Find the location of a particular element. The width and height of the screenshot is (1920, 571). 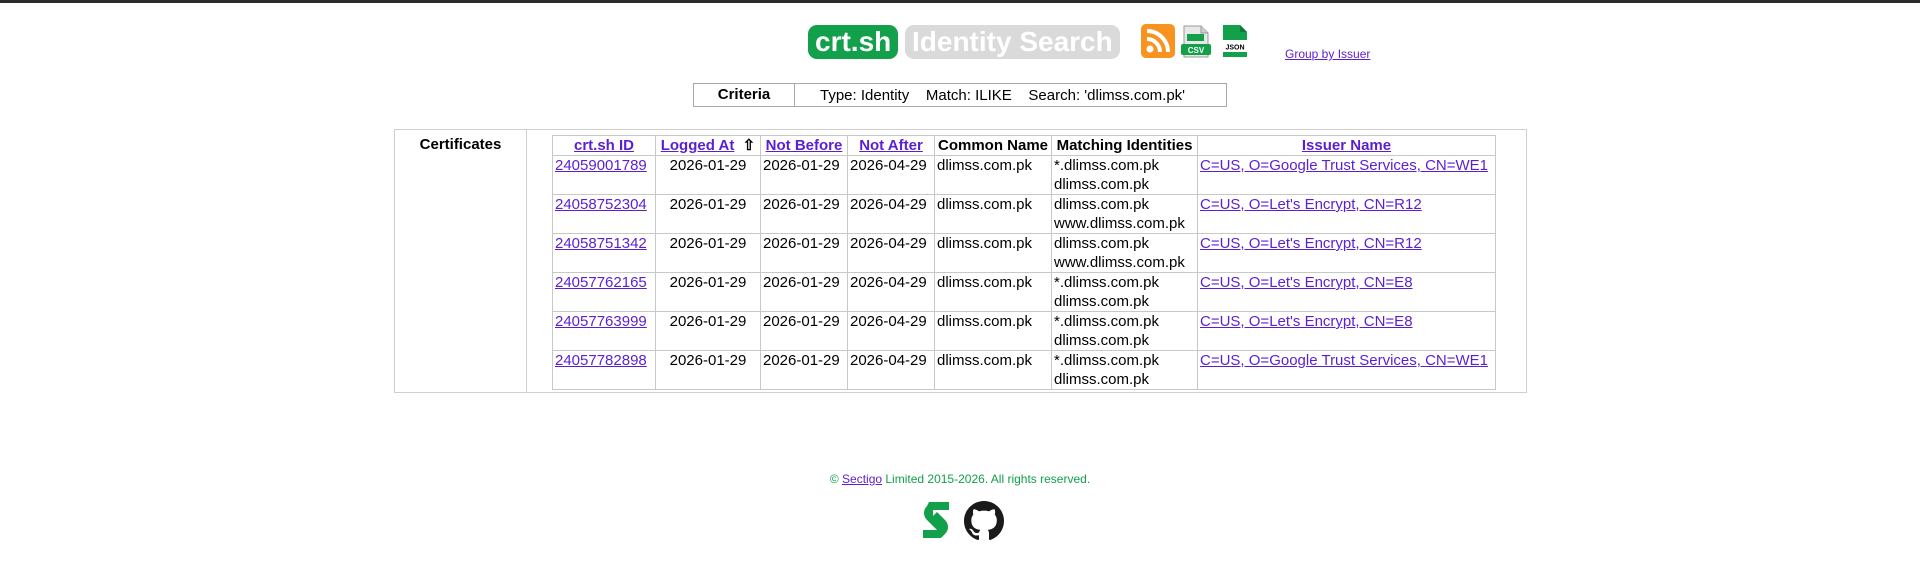

common-name-header: Common Name is located at coordinates (993, 145).